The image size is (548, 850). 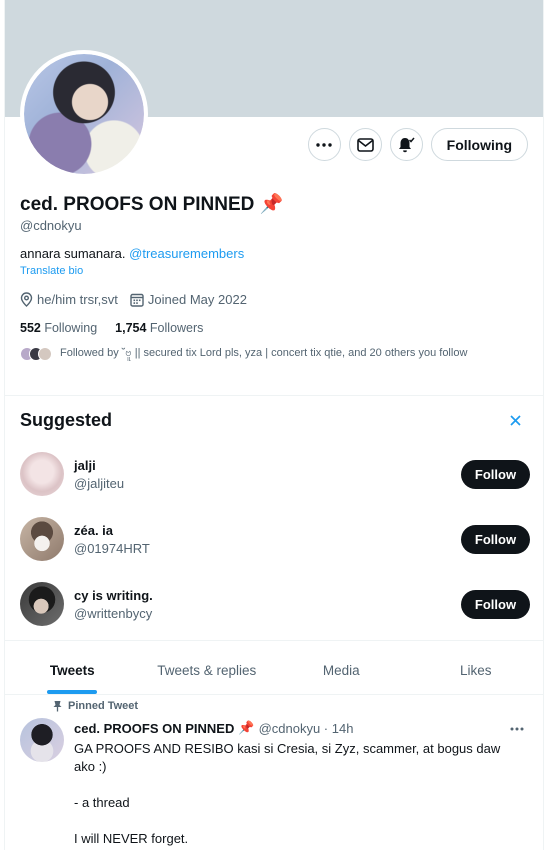 What do you see at coordinates (112, 548) in the screenshot?
I see `suggested-handle: @01974HRT` at bounding box center [112, 548].